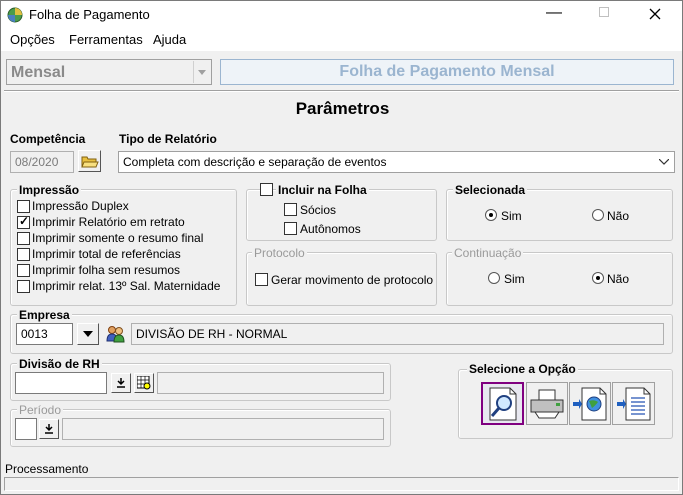 This screenshot has width=683, height=495. I want to click on competencia-label: Competência, so click(48, 139).